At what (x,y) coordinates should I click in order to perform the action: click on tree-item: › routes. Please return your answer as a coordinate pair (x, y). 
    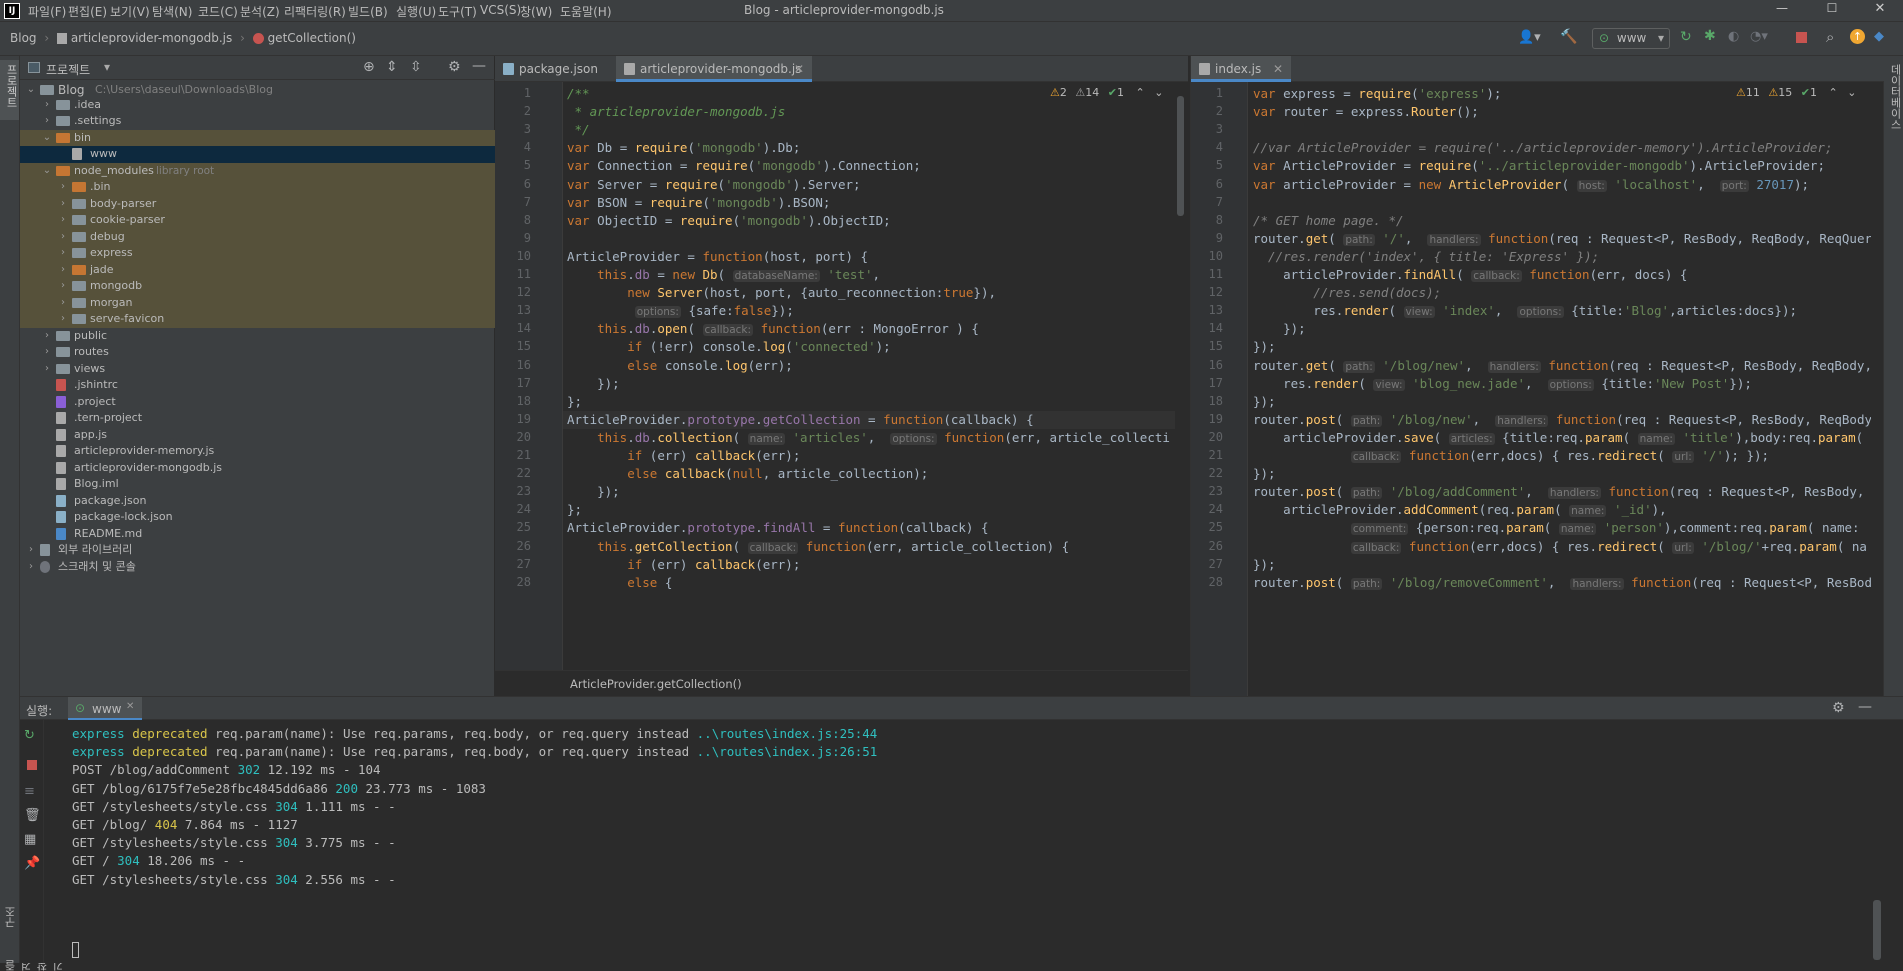
    Looking at the image, I should click on (257, 352).